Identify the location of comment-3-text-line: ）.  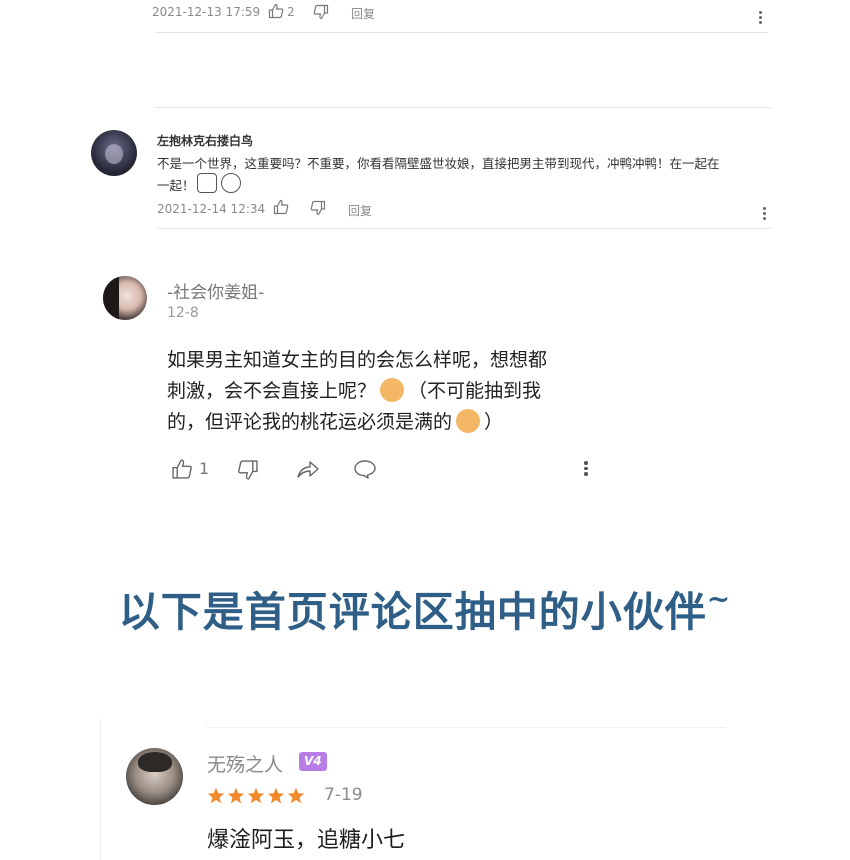
(494, 422).